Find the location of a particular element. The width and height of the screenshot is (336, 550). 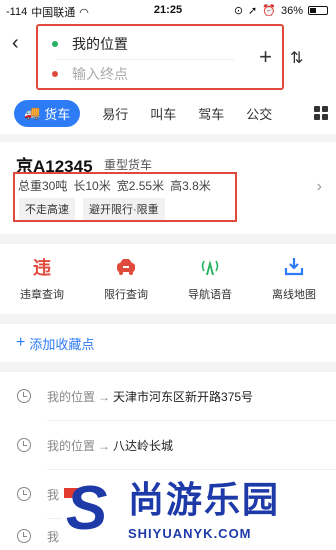

history-dest: 天津市河东区新开路375号 is located at coordinates (183, 396).